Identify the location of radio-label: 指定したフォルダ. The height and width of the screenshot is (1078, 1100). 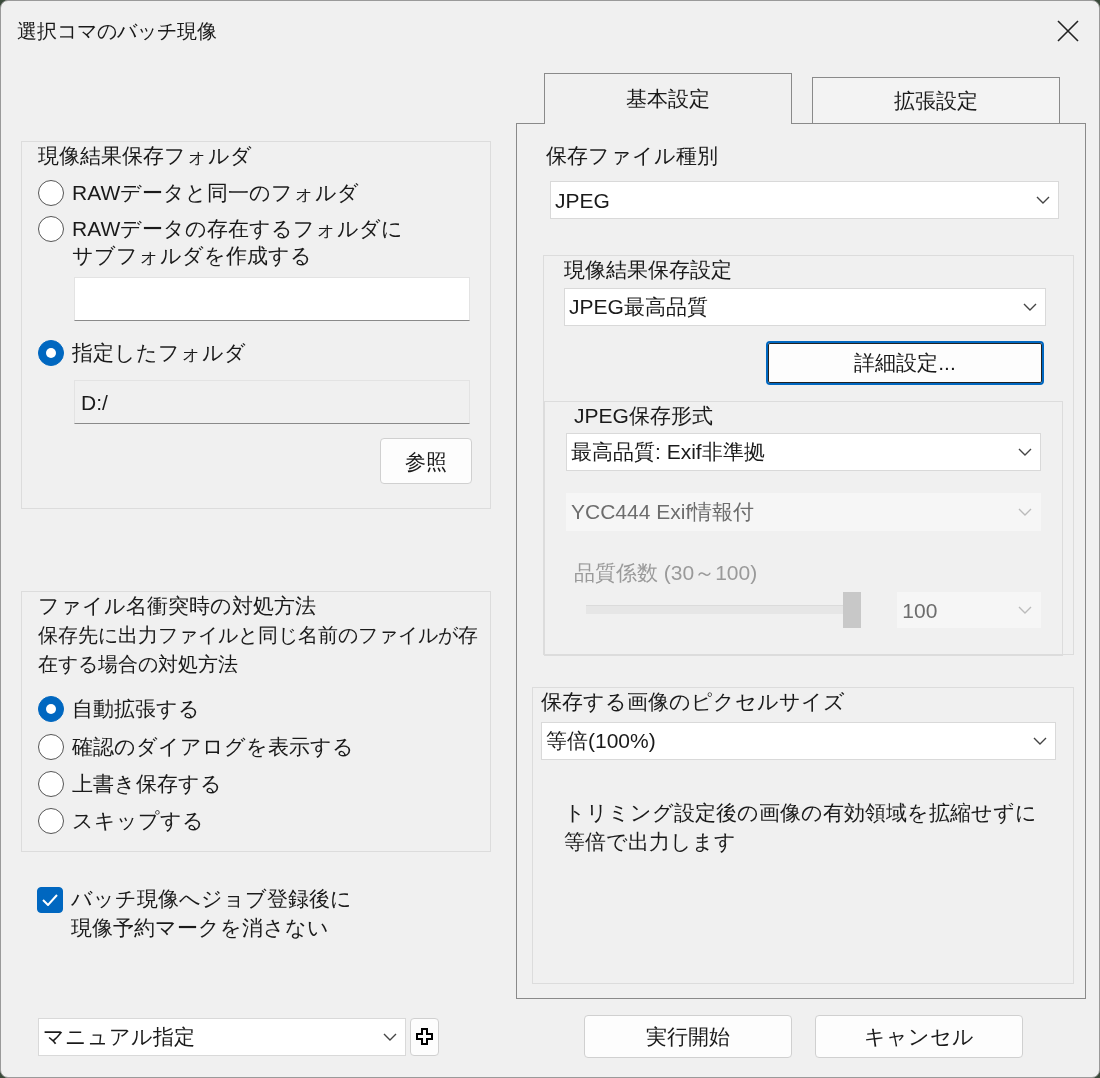
(159, 353).